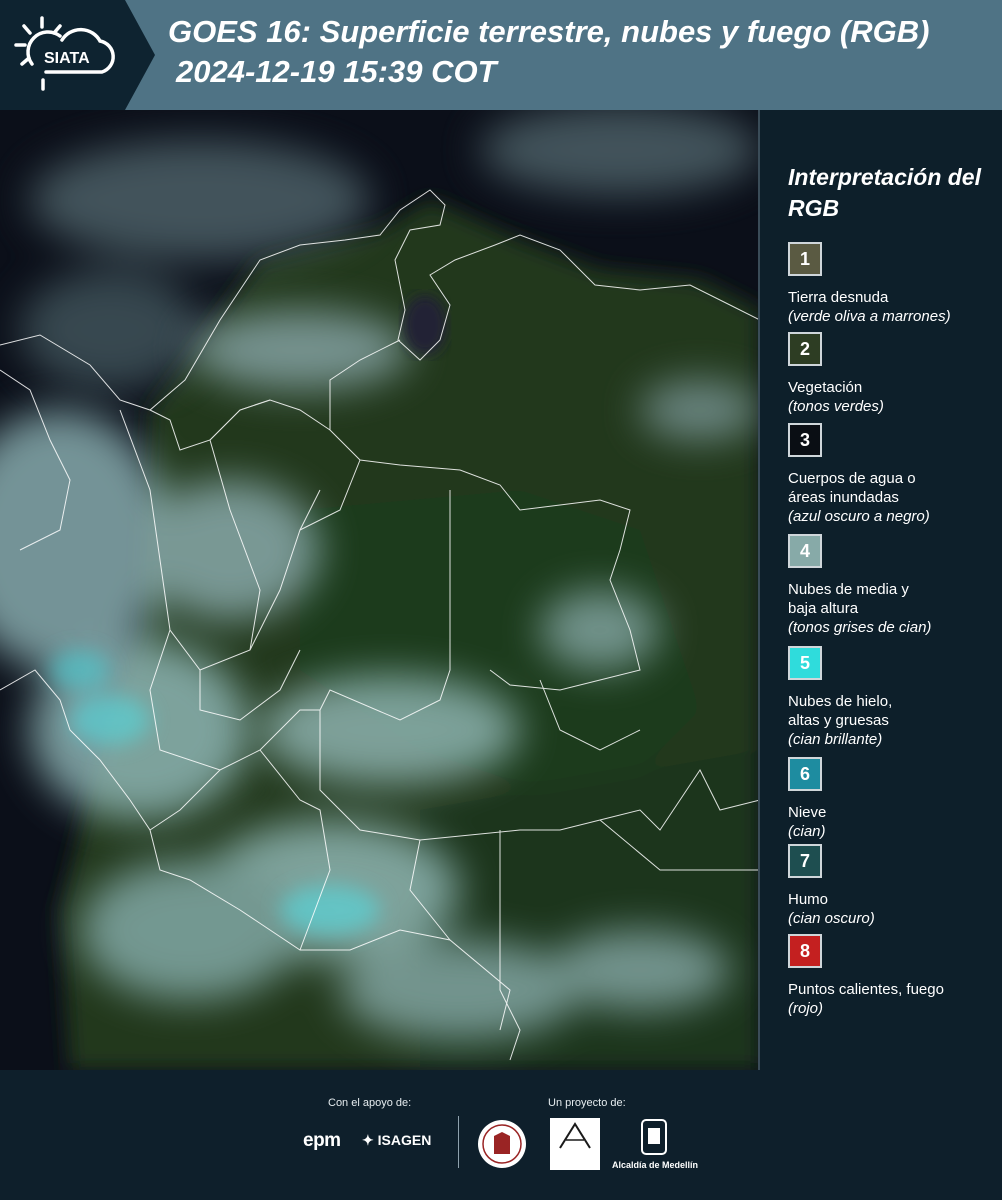 This screenshot has height=1200, width=1002. Describe the element at coordinates (805, 951) in the screenshot. I see `legend-swatch: 8` at that location.